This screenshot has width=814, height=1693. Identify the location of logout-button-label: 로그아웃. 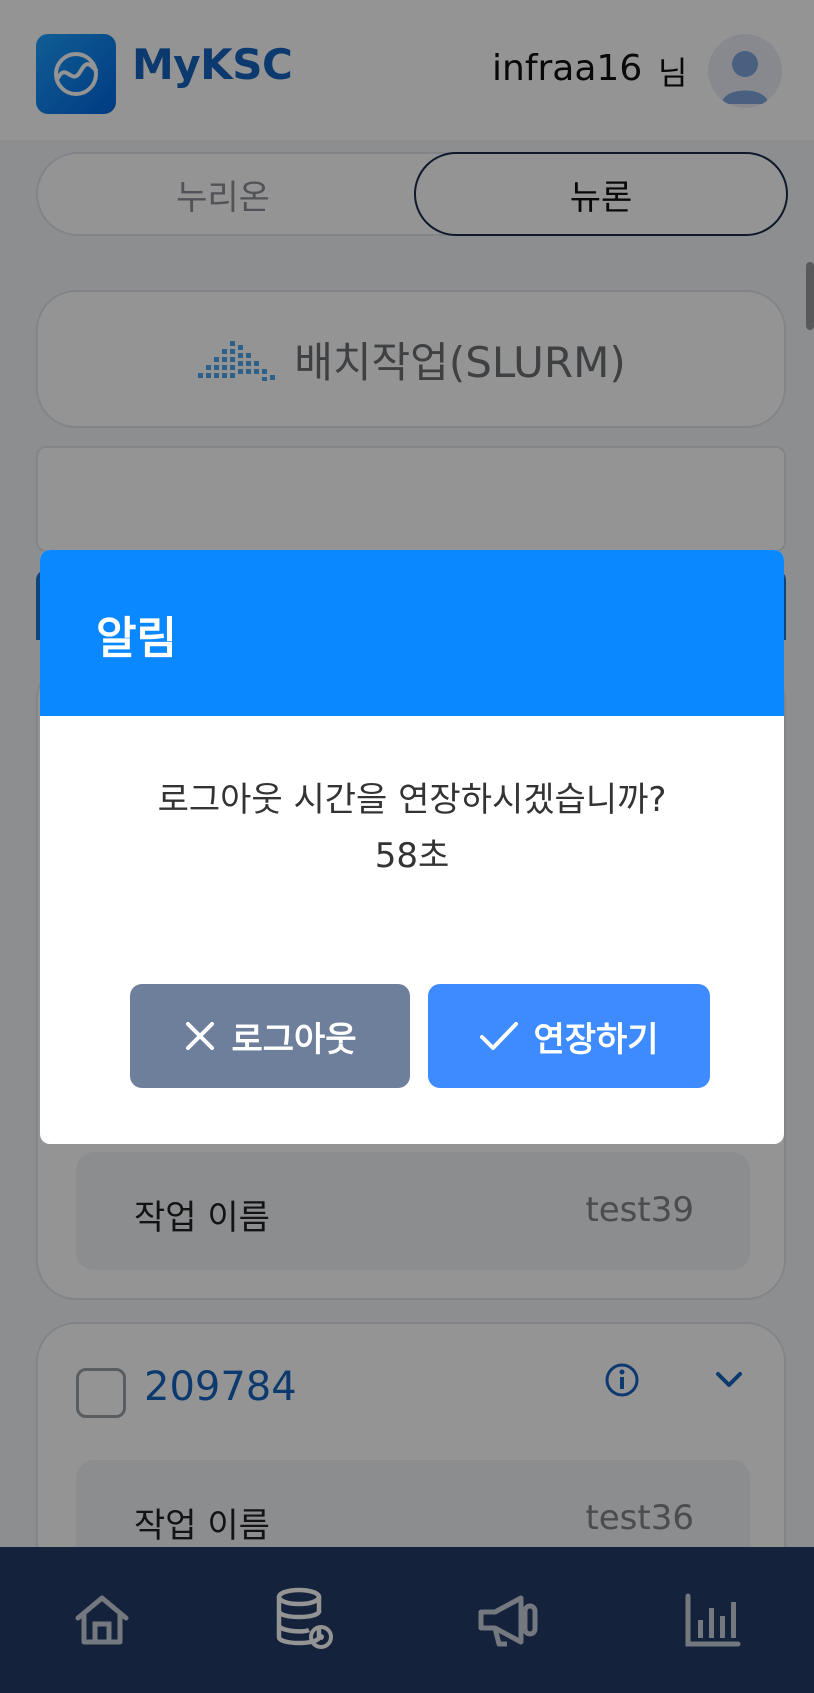
(294, 1039).